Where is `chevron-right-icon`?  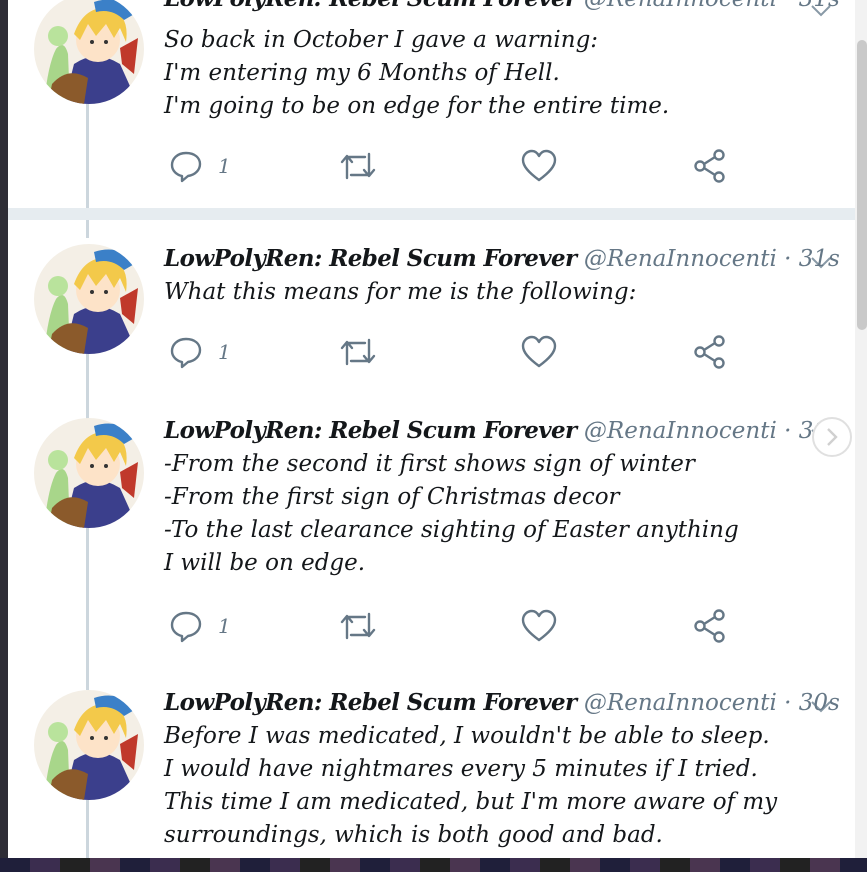 chevron-right-icon is located at coordinates (832, 437).